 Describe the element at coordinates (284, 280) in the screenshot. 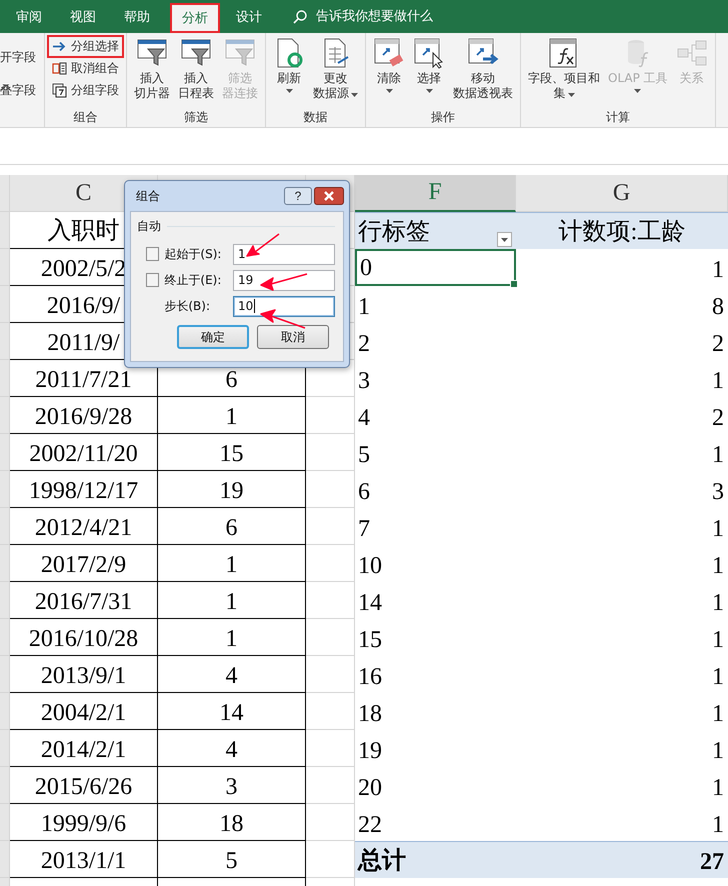

I see `input-field: 19` at that location.